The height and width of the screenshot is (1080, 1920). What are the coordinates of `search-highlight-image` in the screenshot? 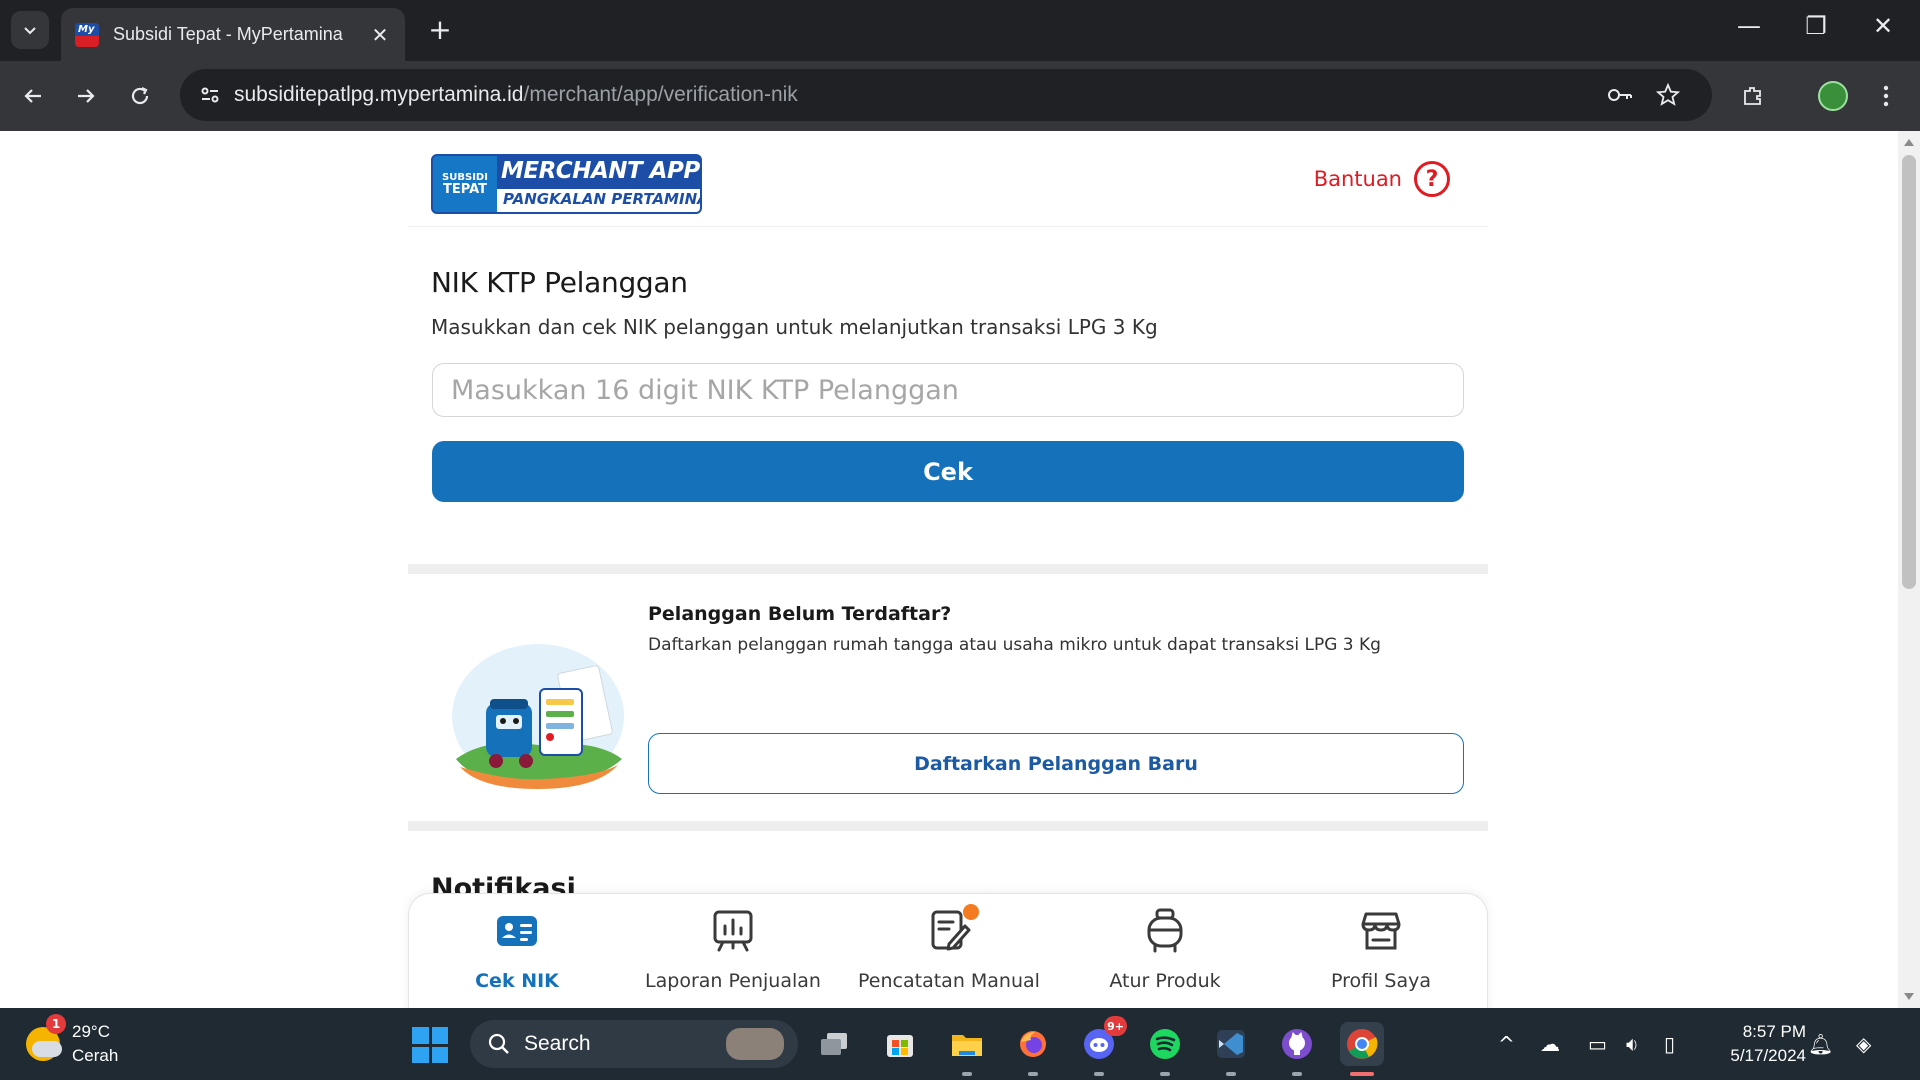 It's located at (755, 1044).